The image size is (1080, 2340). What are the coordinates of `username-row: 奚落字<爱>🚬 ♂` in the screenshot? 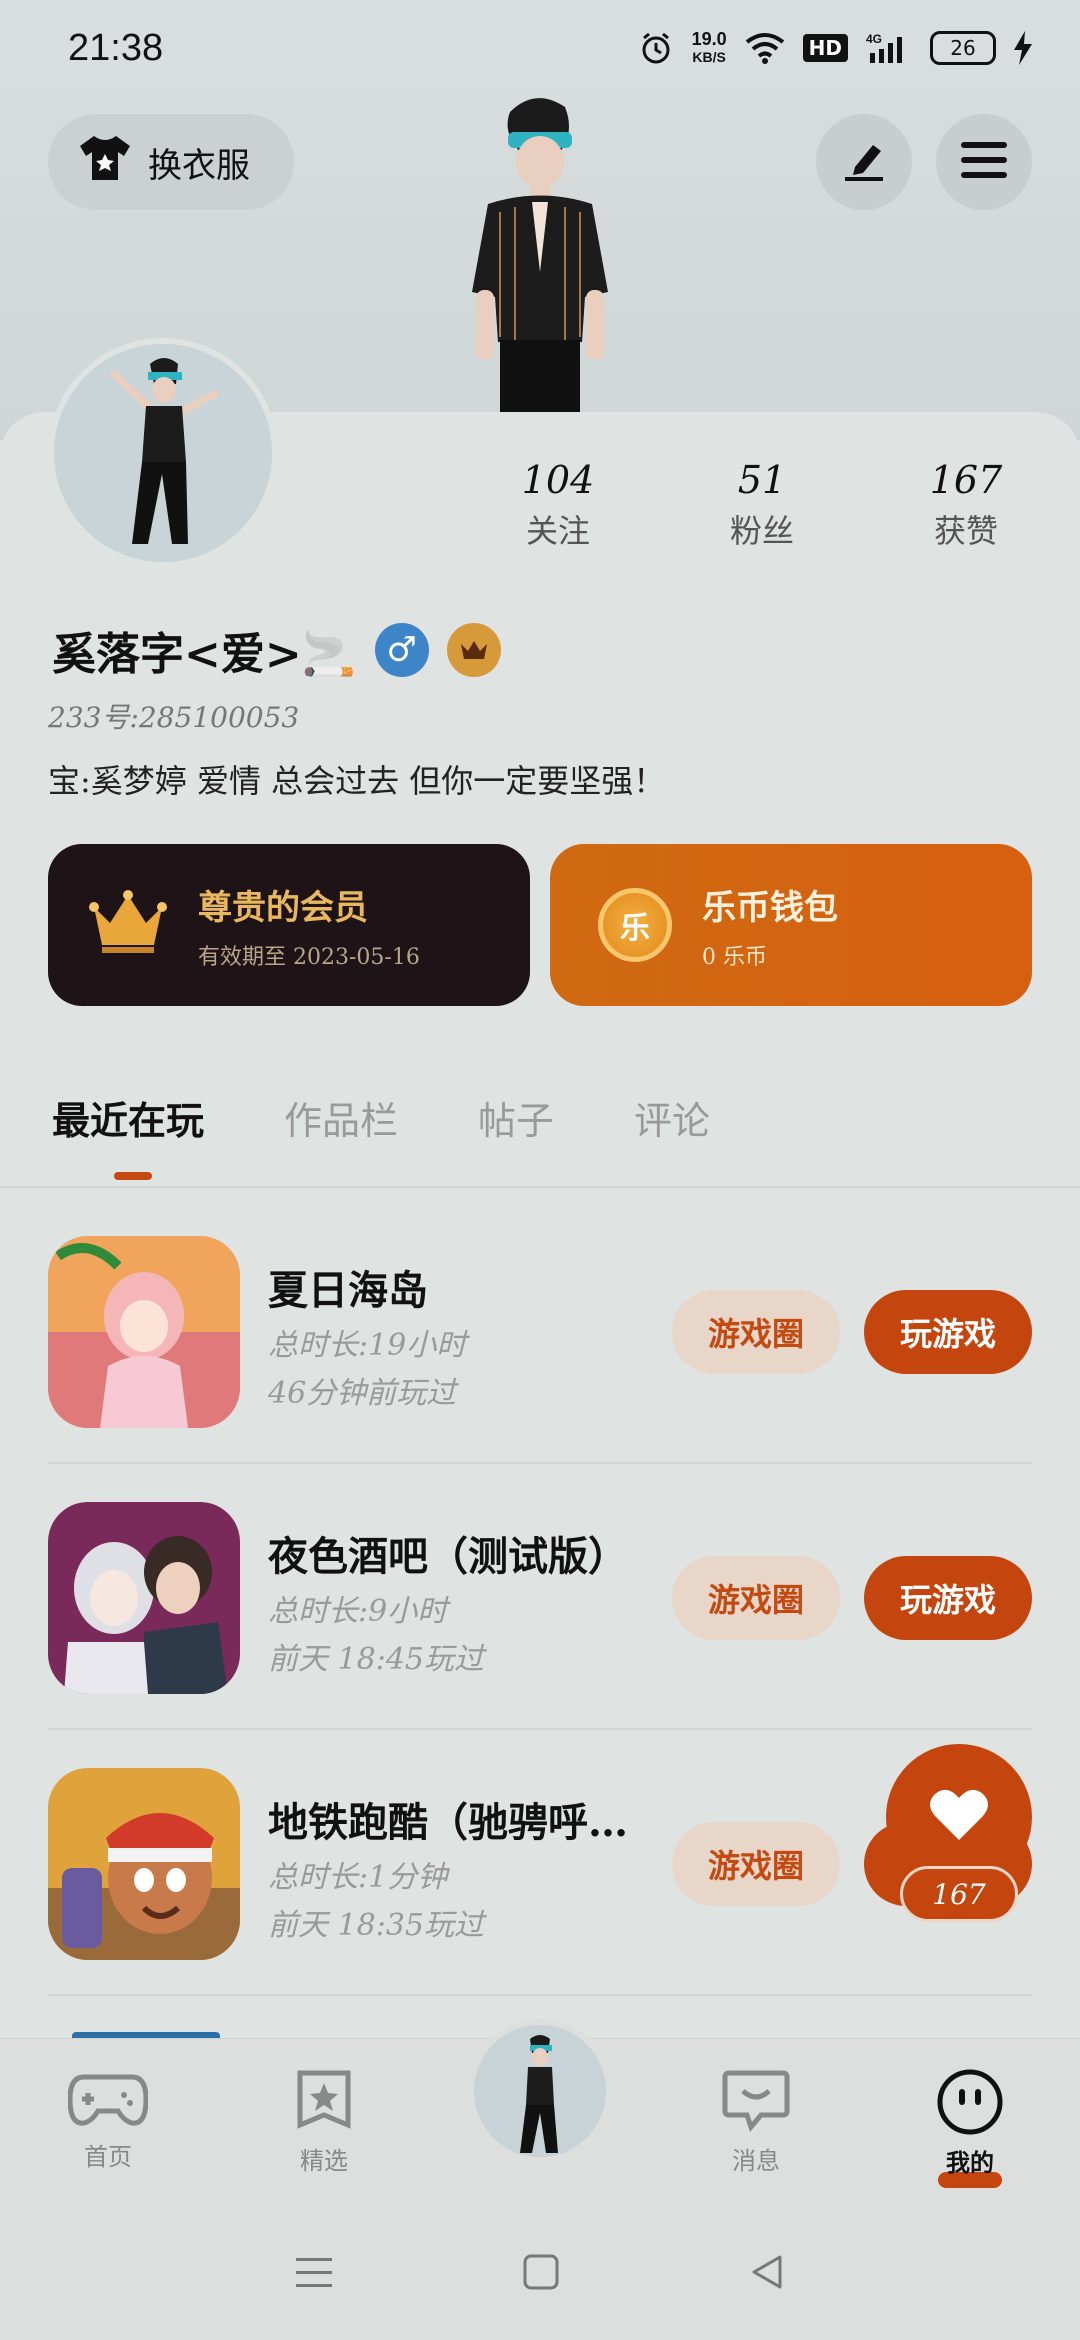 It's located at (276, 650).